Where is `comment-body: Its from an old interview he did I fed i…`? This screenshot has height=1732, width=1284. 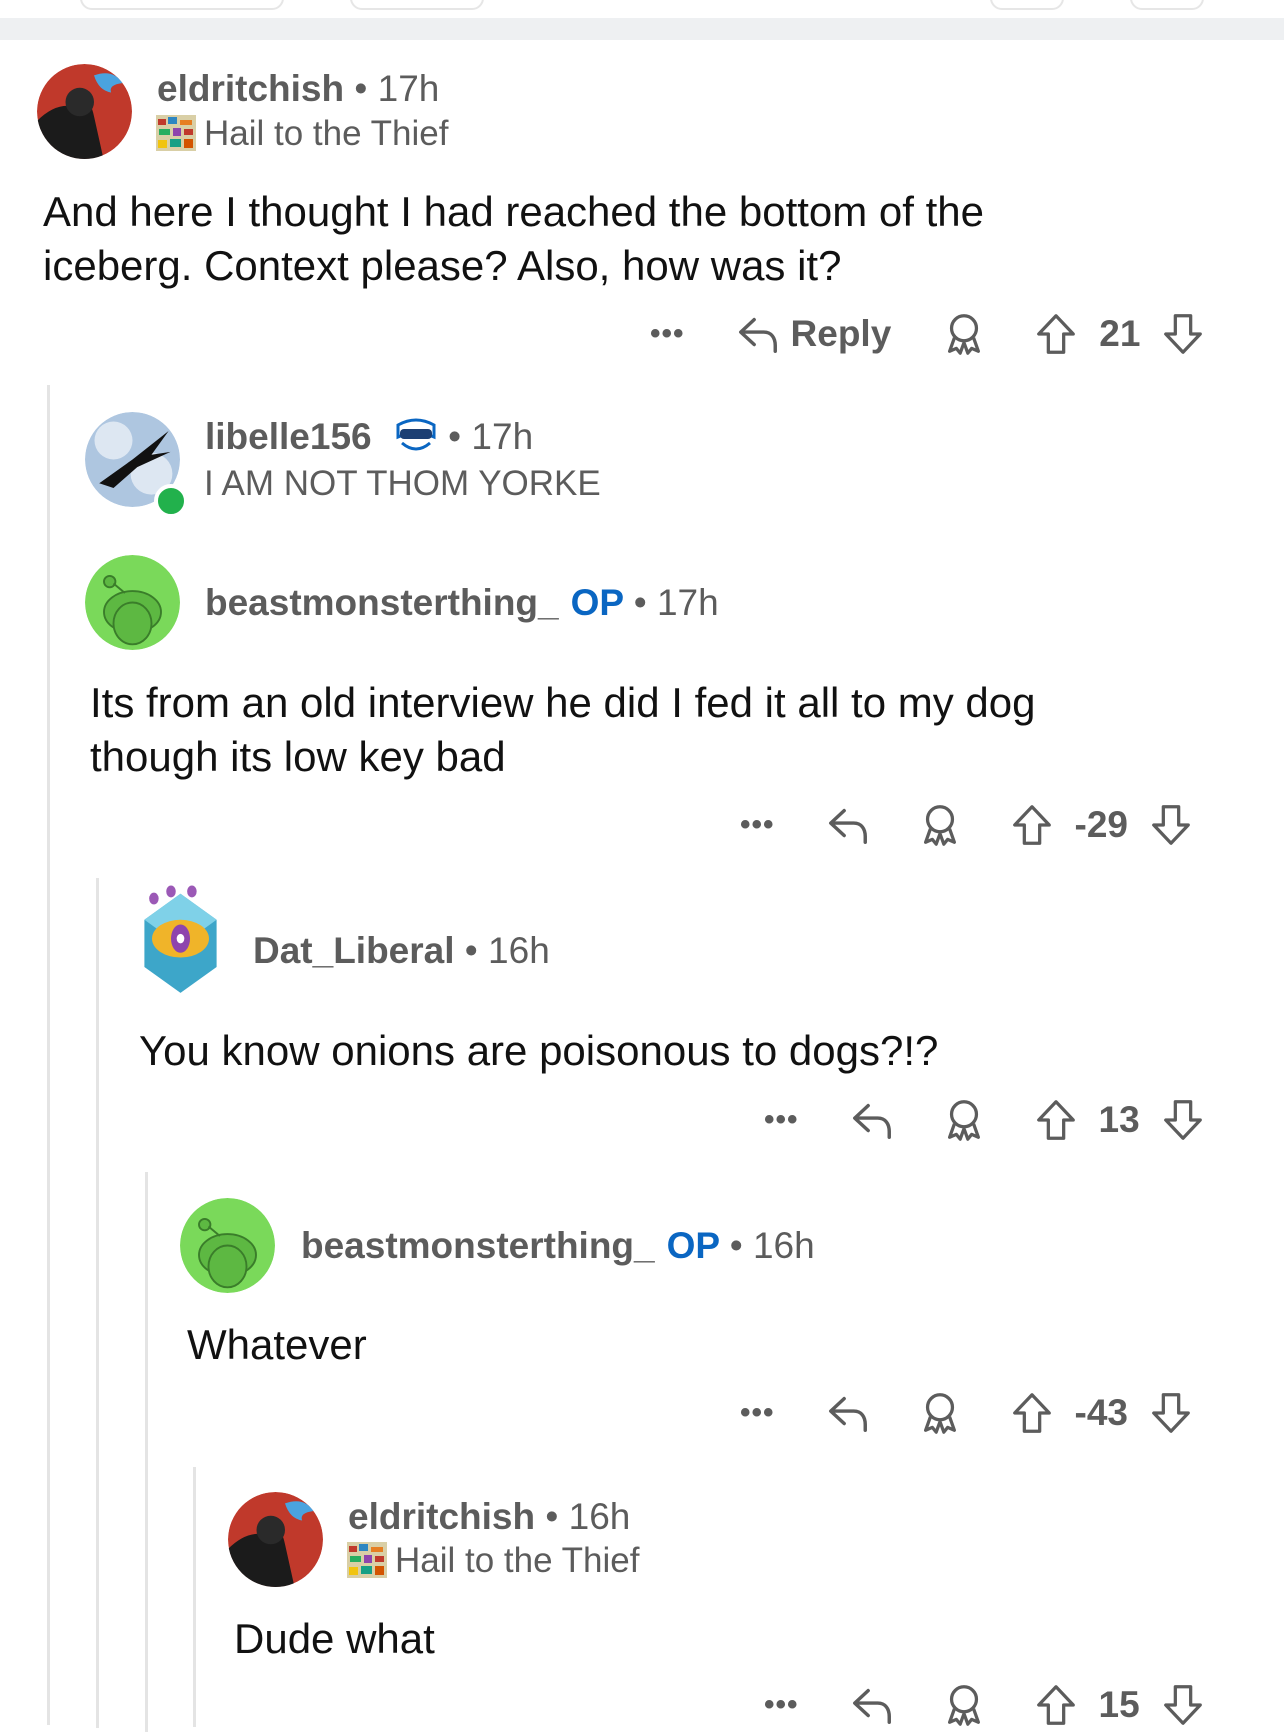 comment-body: Its from an old interview he did I fed i… is located at coordinates (670, 730).